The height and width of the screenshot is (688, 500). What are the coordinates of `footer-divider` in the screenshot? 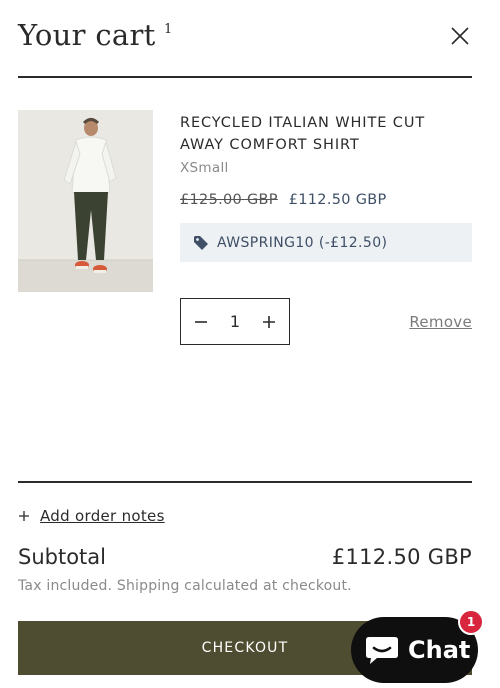 It's located at (245, 482).